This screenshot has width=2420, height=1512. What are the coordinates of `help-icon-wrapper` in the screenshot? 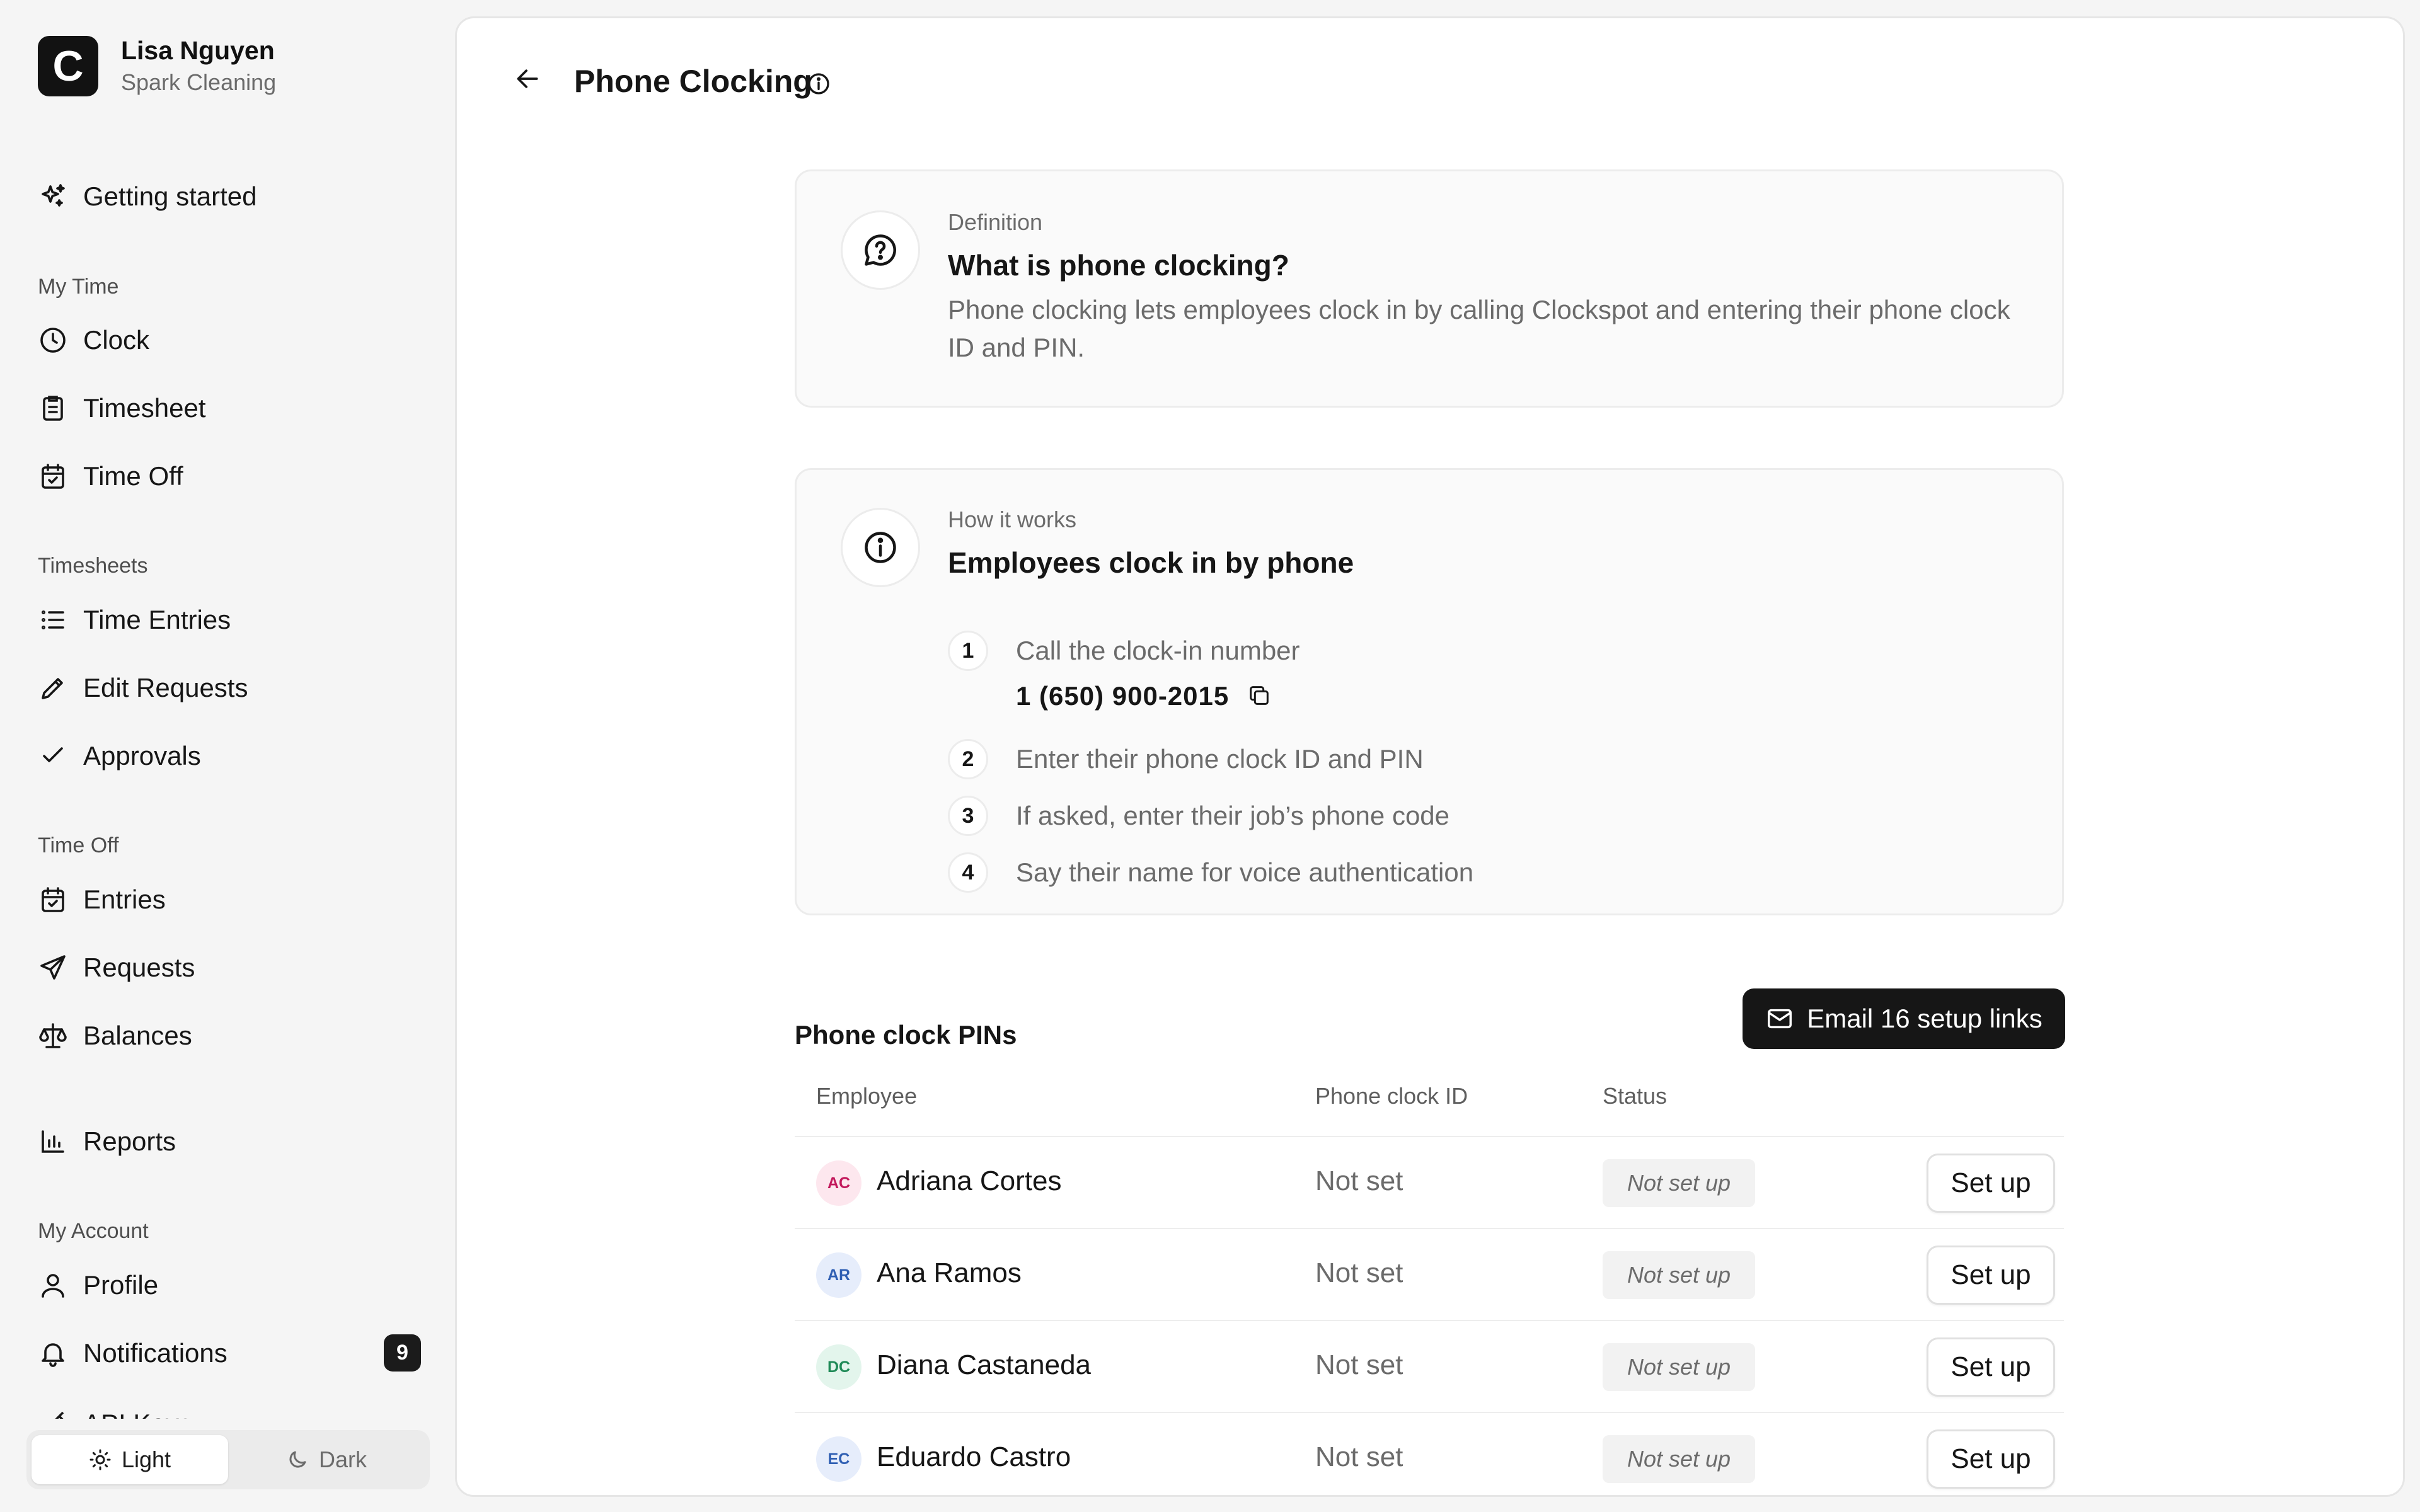 It's located at (881, 250).